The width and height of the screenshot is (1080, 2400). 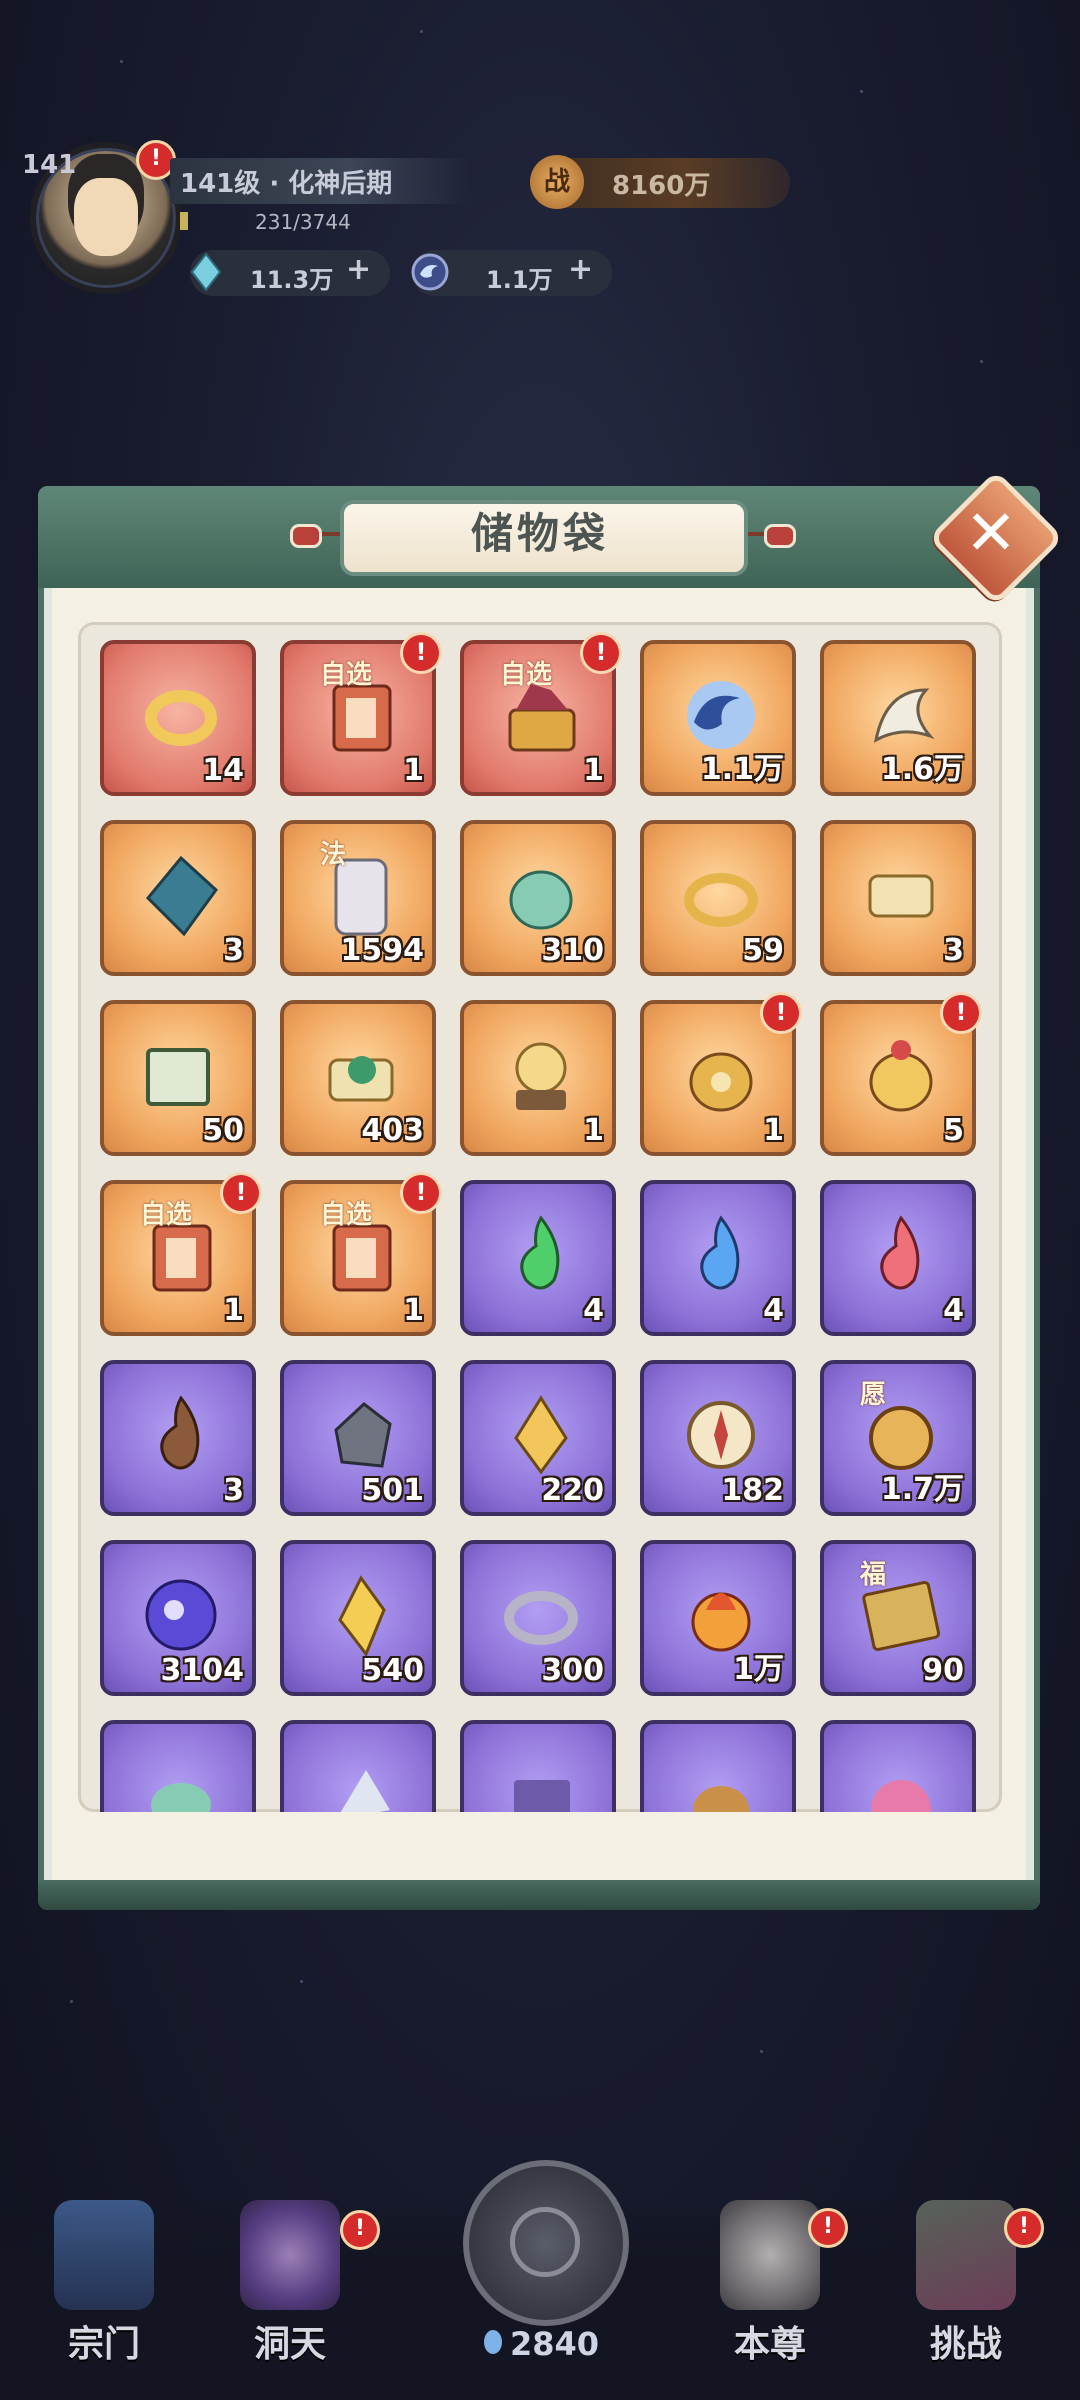 I want to click on blue-flame-icon, so click(x=720, y=1252).